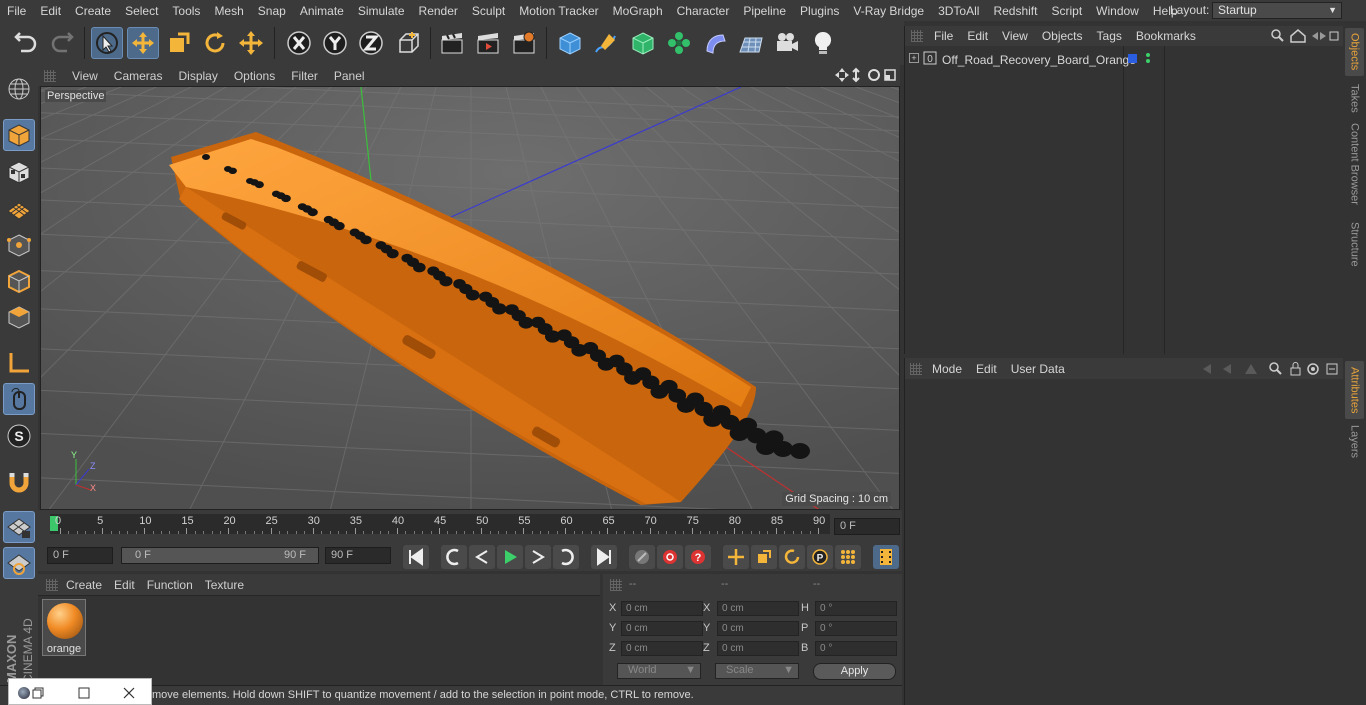 The image size is (1366, 705). Describe the element at coordinates (409, 43) in the screenshot. I see `coordinate-system-button` at that location.